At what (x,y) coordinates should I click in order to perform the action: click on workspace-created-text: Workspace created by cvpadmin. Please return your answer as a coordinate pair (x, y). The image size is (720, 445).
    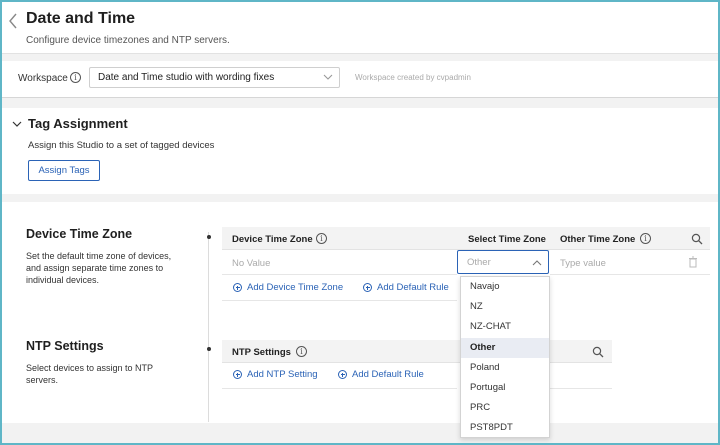
    Looking at the image, I should click on (413, 77).